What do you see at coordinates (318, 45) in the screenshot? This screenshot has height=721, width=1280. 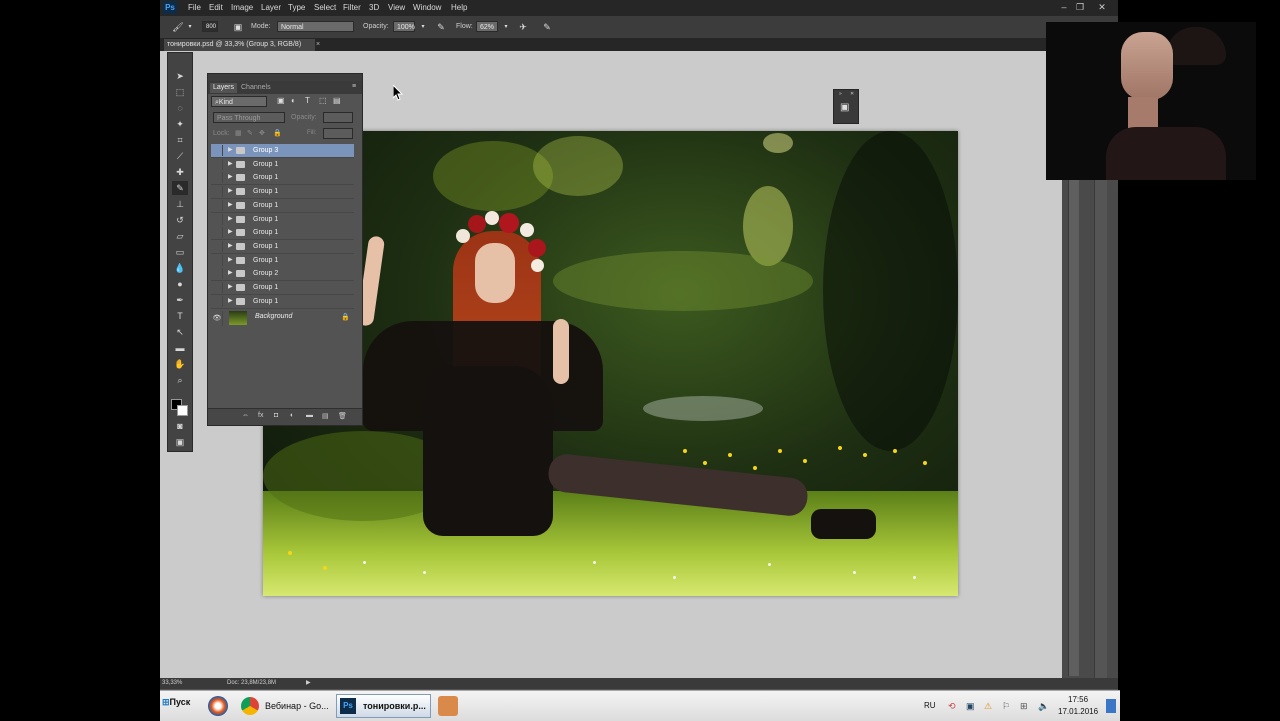 I see `tab-close-icon: ×` at bounding box center [318, 45].